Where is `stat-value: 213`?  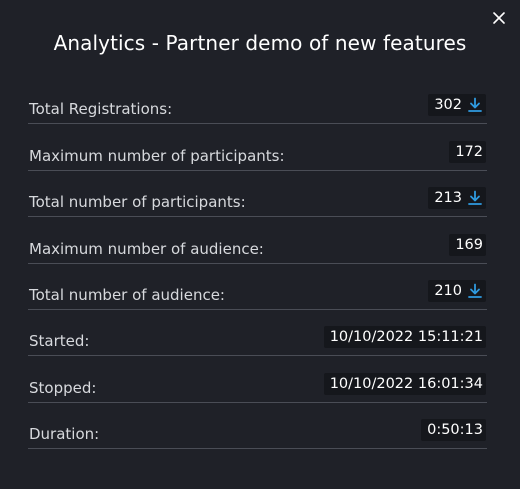
stat-value: 213 is located at coordinates (448, 198).